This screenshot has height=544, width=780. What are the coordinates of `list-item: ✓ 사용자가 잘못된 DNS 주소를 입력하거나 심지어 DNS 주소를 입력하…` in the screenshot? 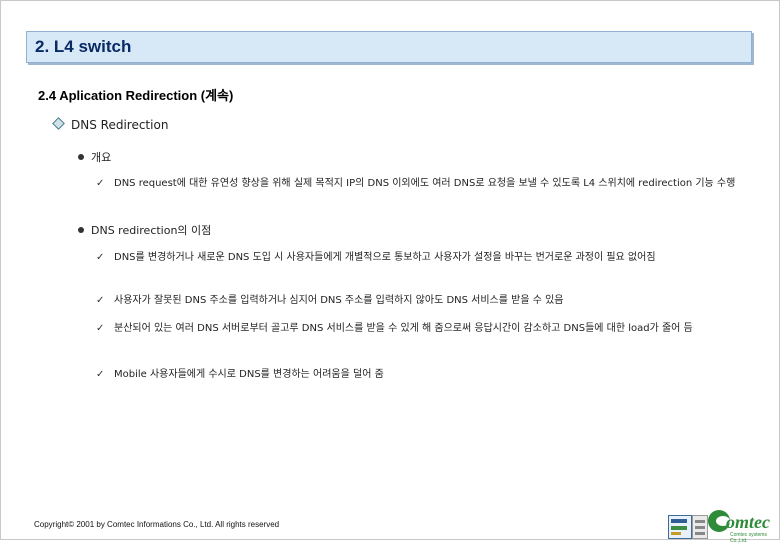 It's located at (421, 301).